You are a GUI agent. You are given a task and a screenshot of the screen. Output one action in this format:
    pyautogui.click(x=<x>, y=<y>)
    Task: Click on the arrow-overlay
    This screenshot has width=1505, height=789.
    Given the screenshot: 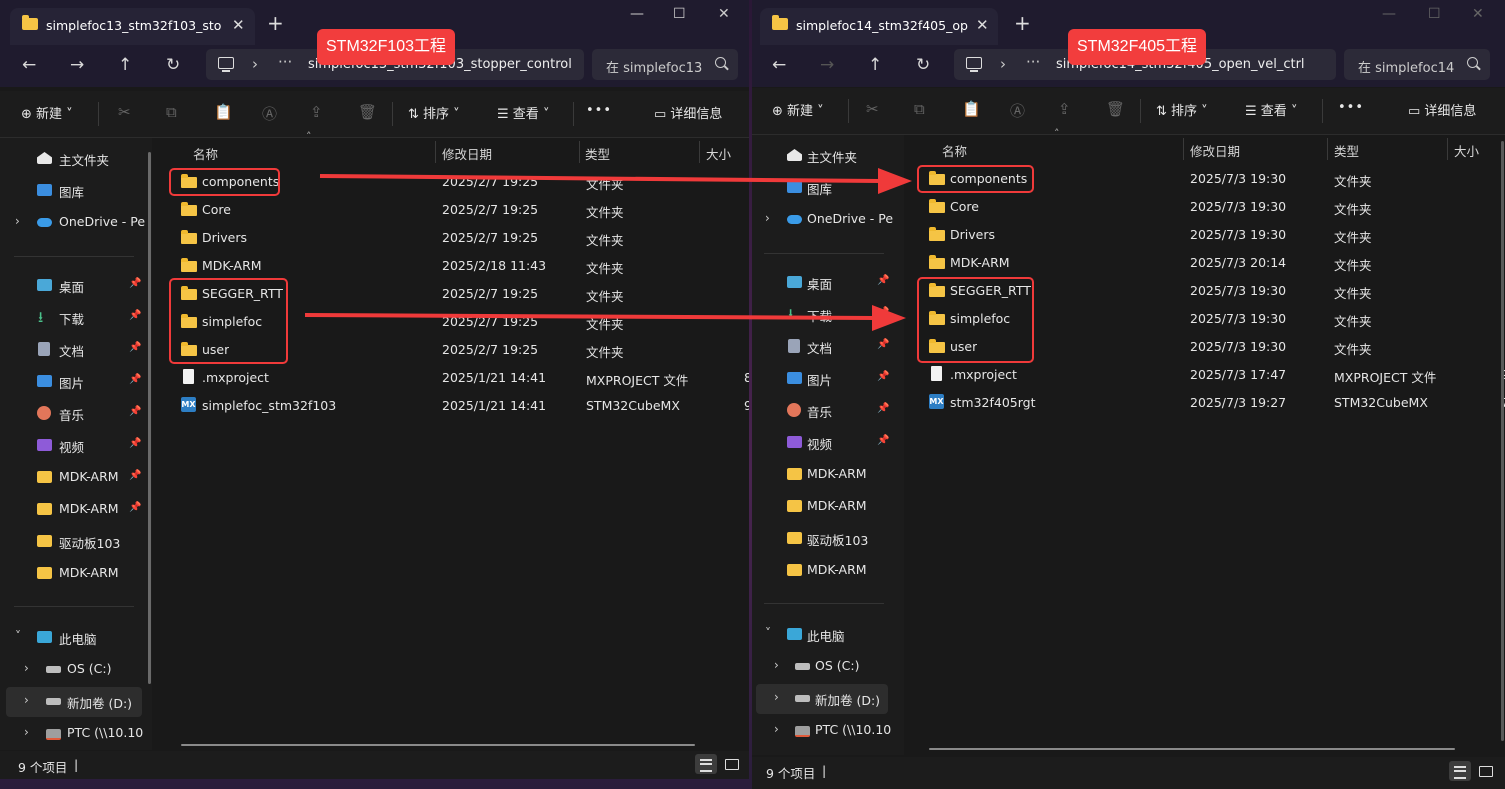 What is the action you would take?
    pyautogui.click(x=608, y=249)
    